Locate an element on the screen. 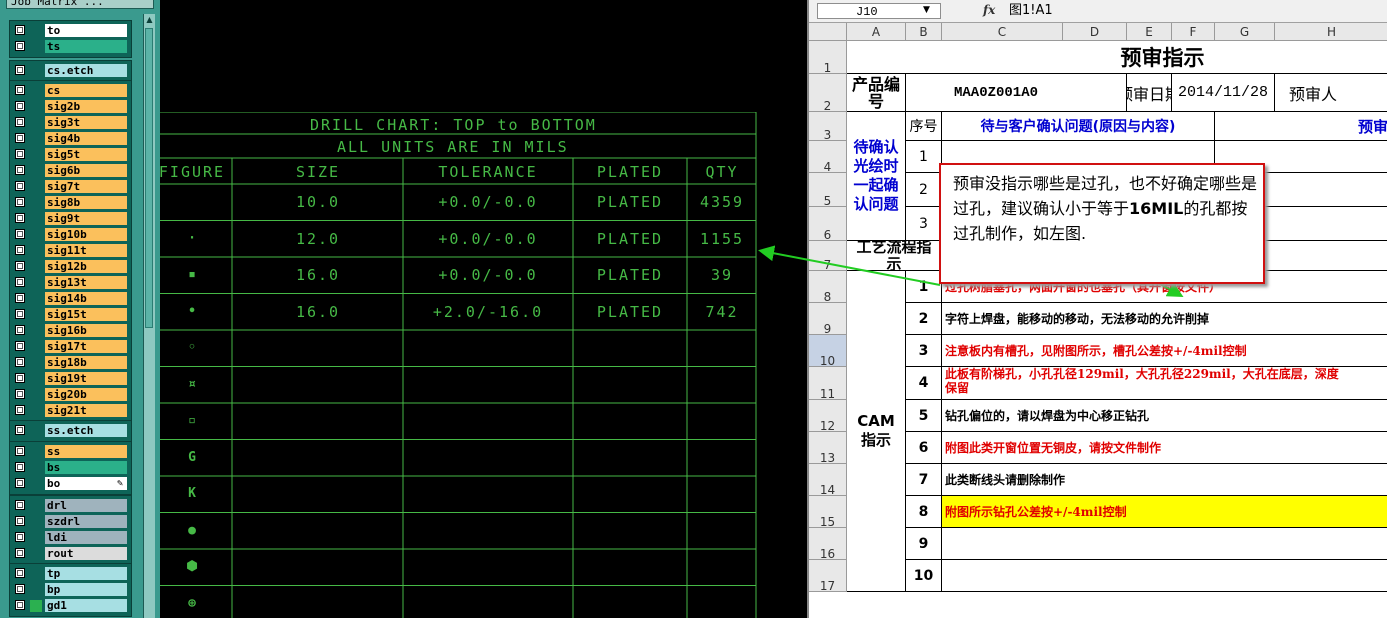 Image resolution: width=1387 pixels, height=618 pixels. layer-row-sig14b: sig14b is located at coordinates (70, 299).